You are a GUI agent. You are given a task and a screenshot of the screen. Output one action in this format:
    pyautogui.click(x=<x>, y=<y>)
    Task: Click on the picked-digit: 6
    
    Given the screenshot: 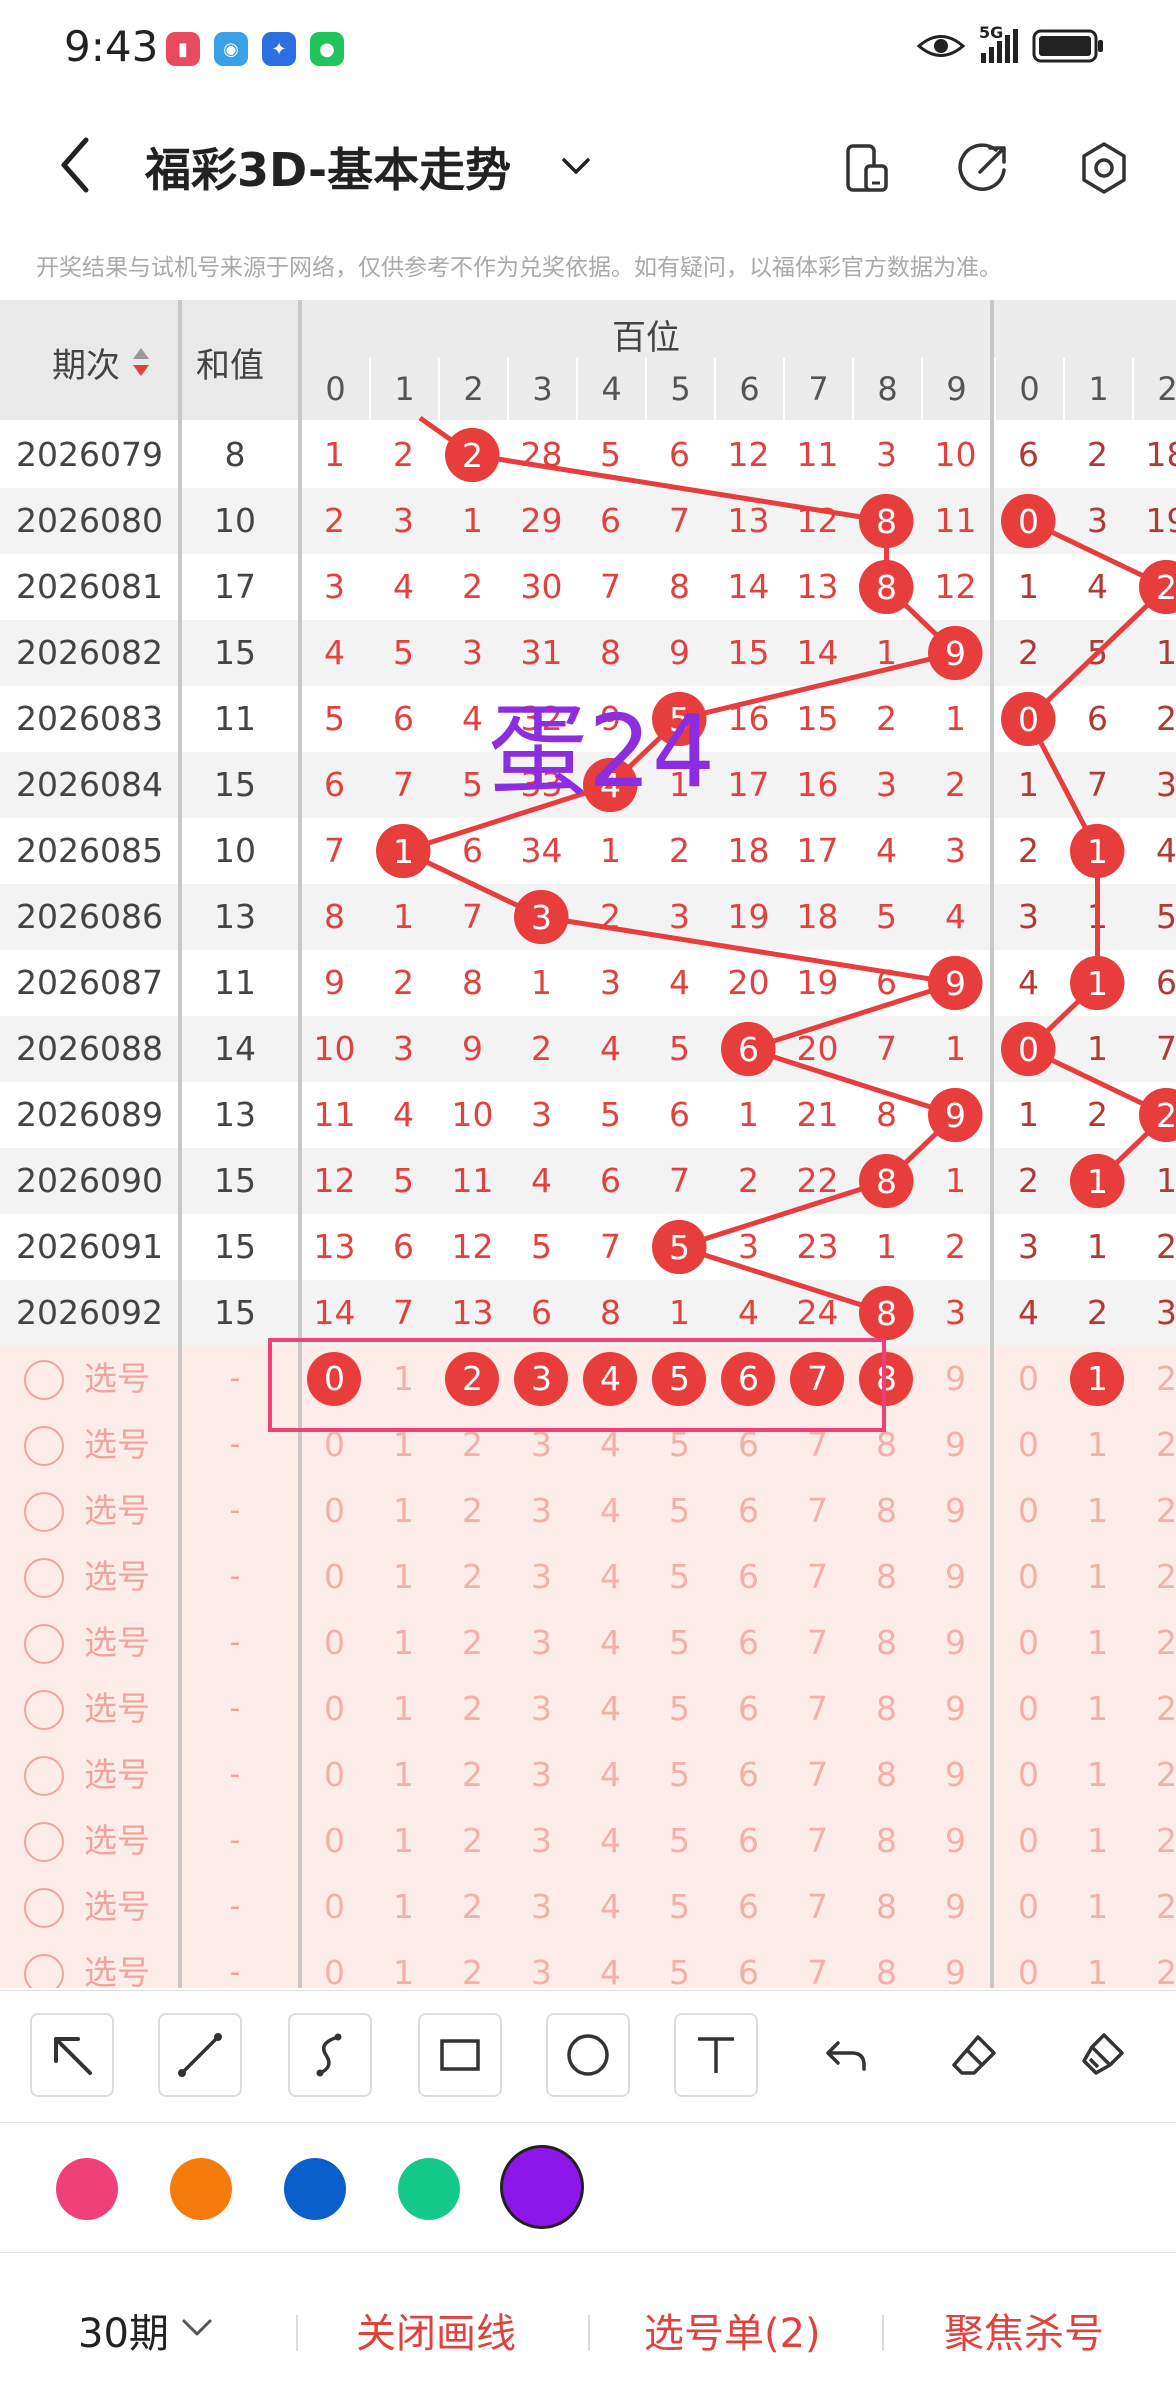 What is the action you would take?
    pyautogui.click(x=748, y=1379)
    